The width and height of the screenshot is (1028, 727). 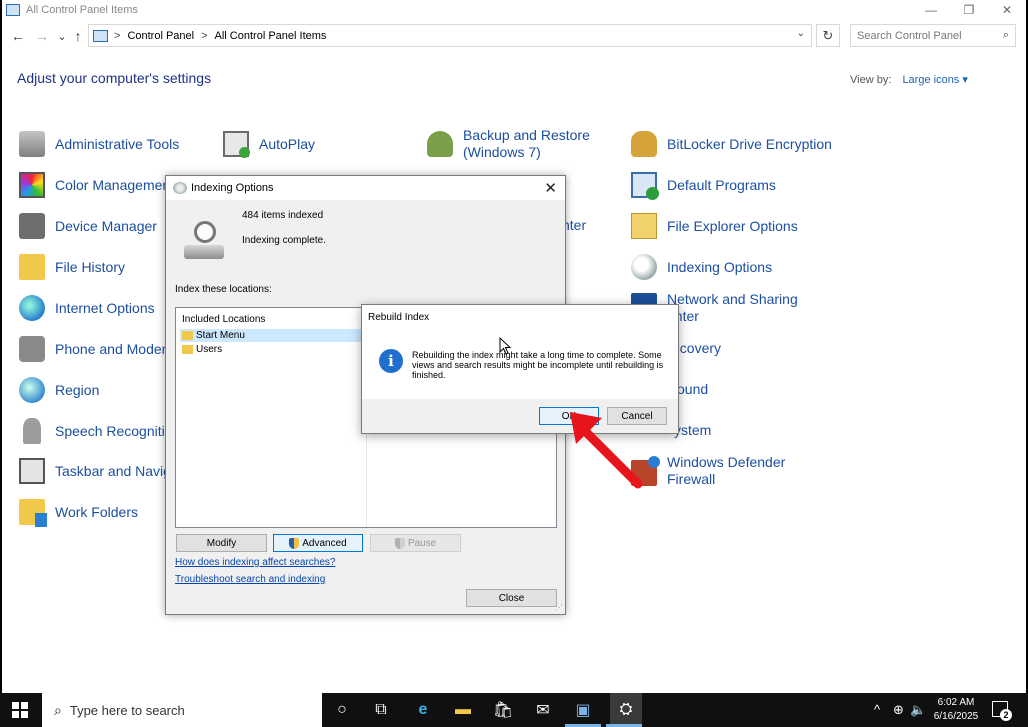 What do you see at coordinates (88, 226) in the screenshot?
I see `item-device-manager: Device Manager` at bounding box center [88, 226].